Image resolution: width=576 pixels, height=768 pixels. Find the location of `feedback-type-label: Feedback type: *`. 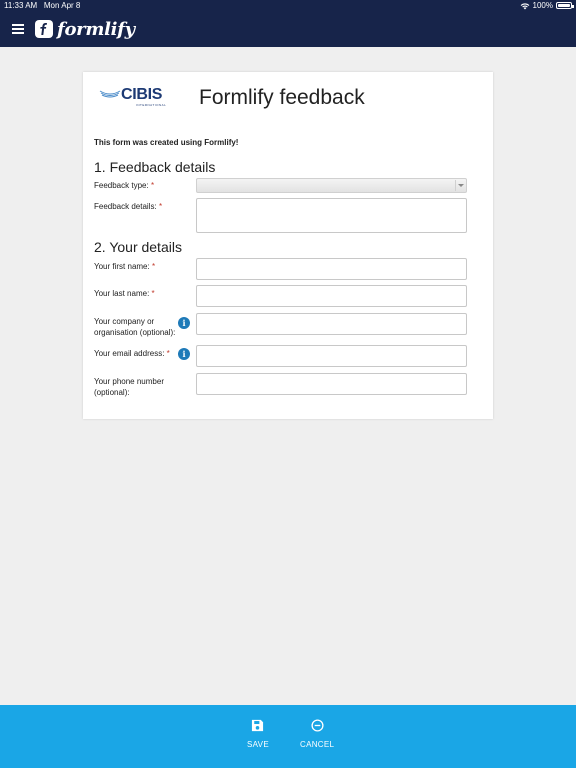

feedback-type-label: Feedback type: * is located at coordinates (124, 185).